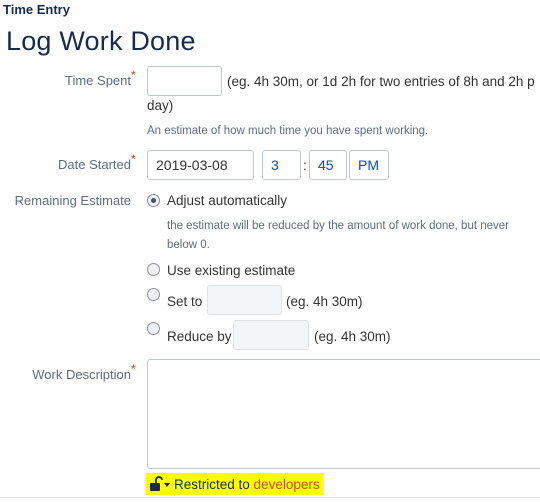 The image size is (540, 502). Describe the element at coordinates (324, 301) in the screenshot. I see `set-to-hint: (eg. 4h 30m)` at that location.